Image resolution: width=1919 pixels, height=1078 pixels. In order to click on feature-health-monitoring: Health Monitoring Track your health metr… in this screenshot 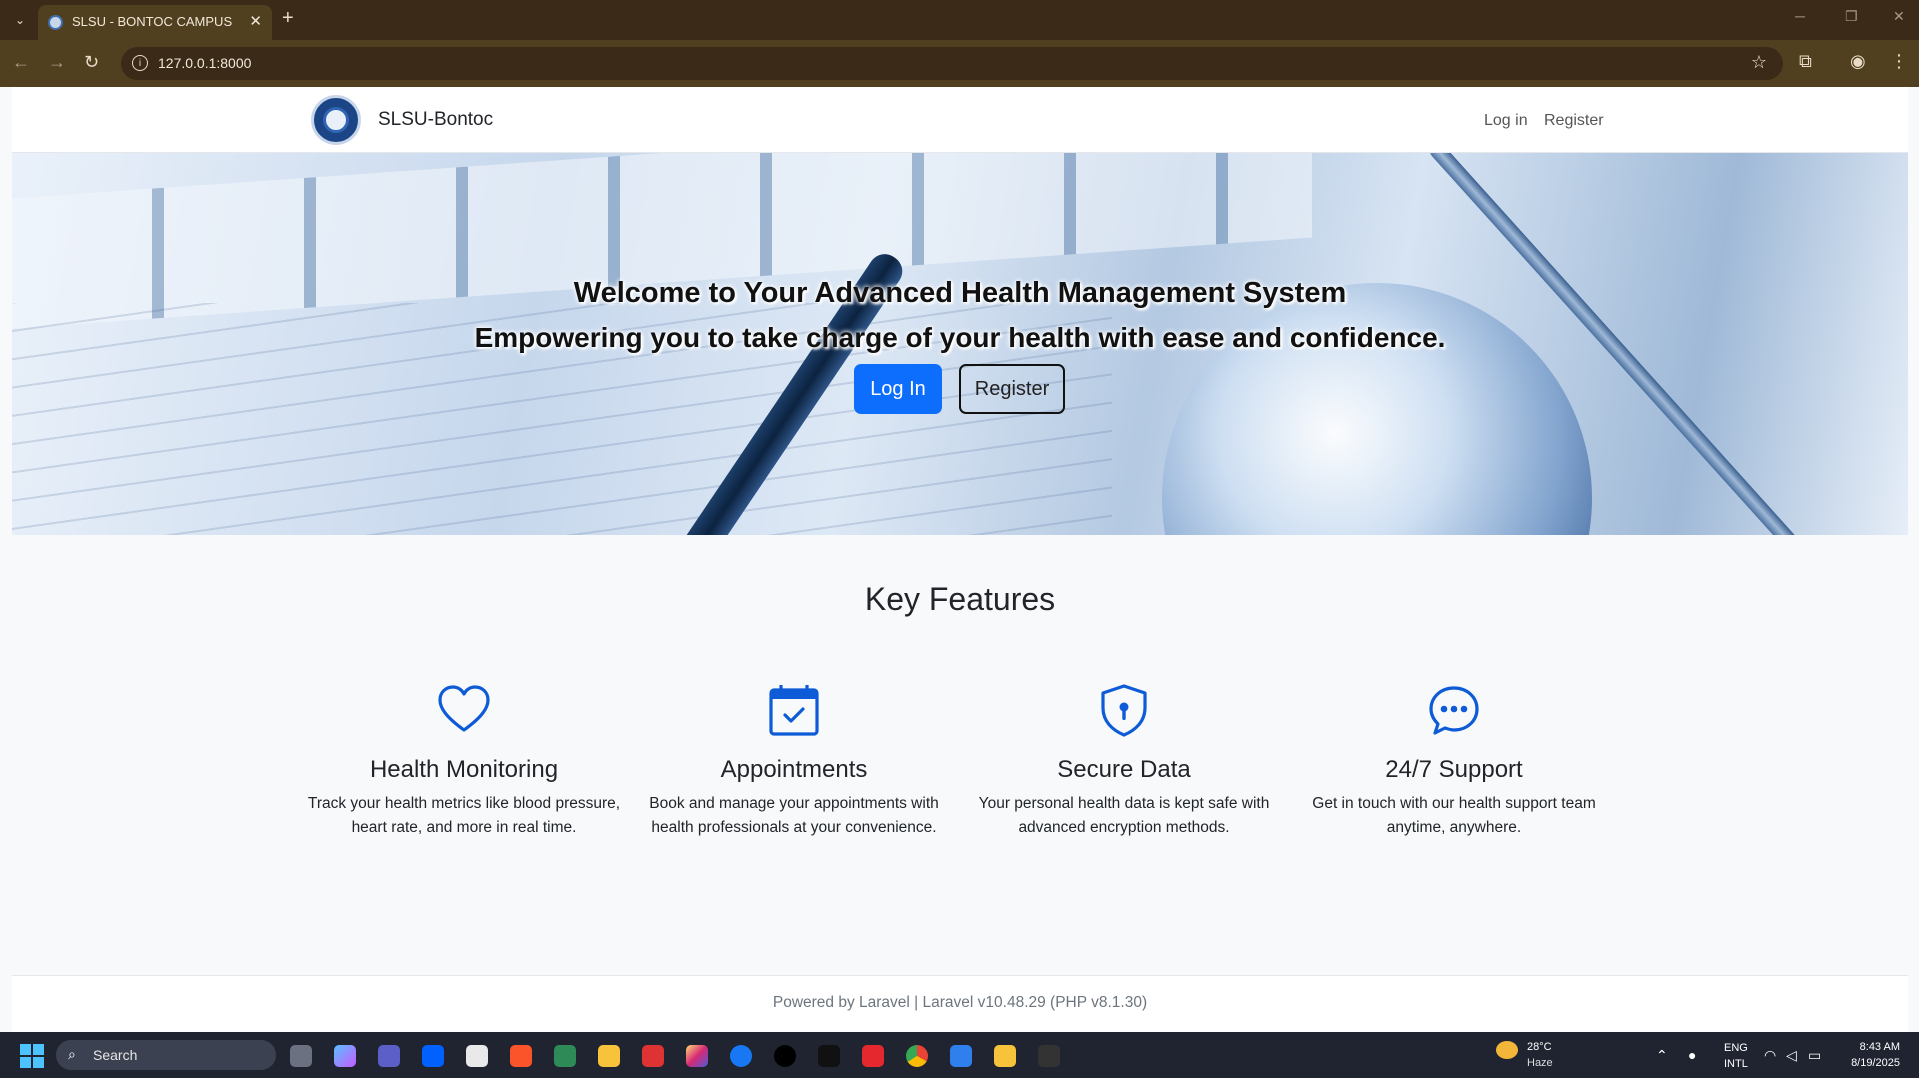, I will do `click(464, 761)`.